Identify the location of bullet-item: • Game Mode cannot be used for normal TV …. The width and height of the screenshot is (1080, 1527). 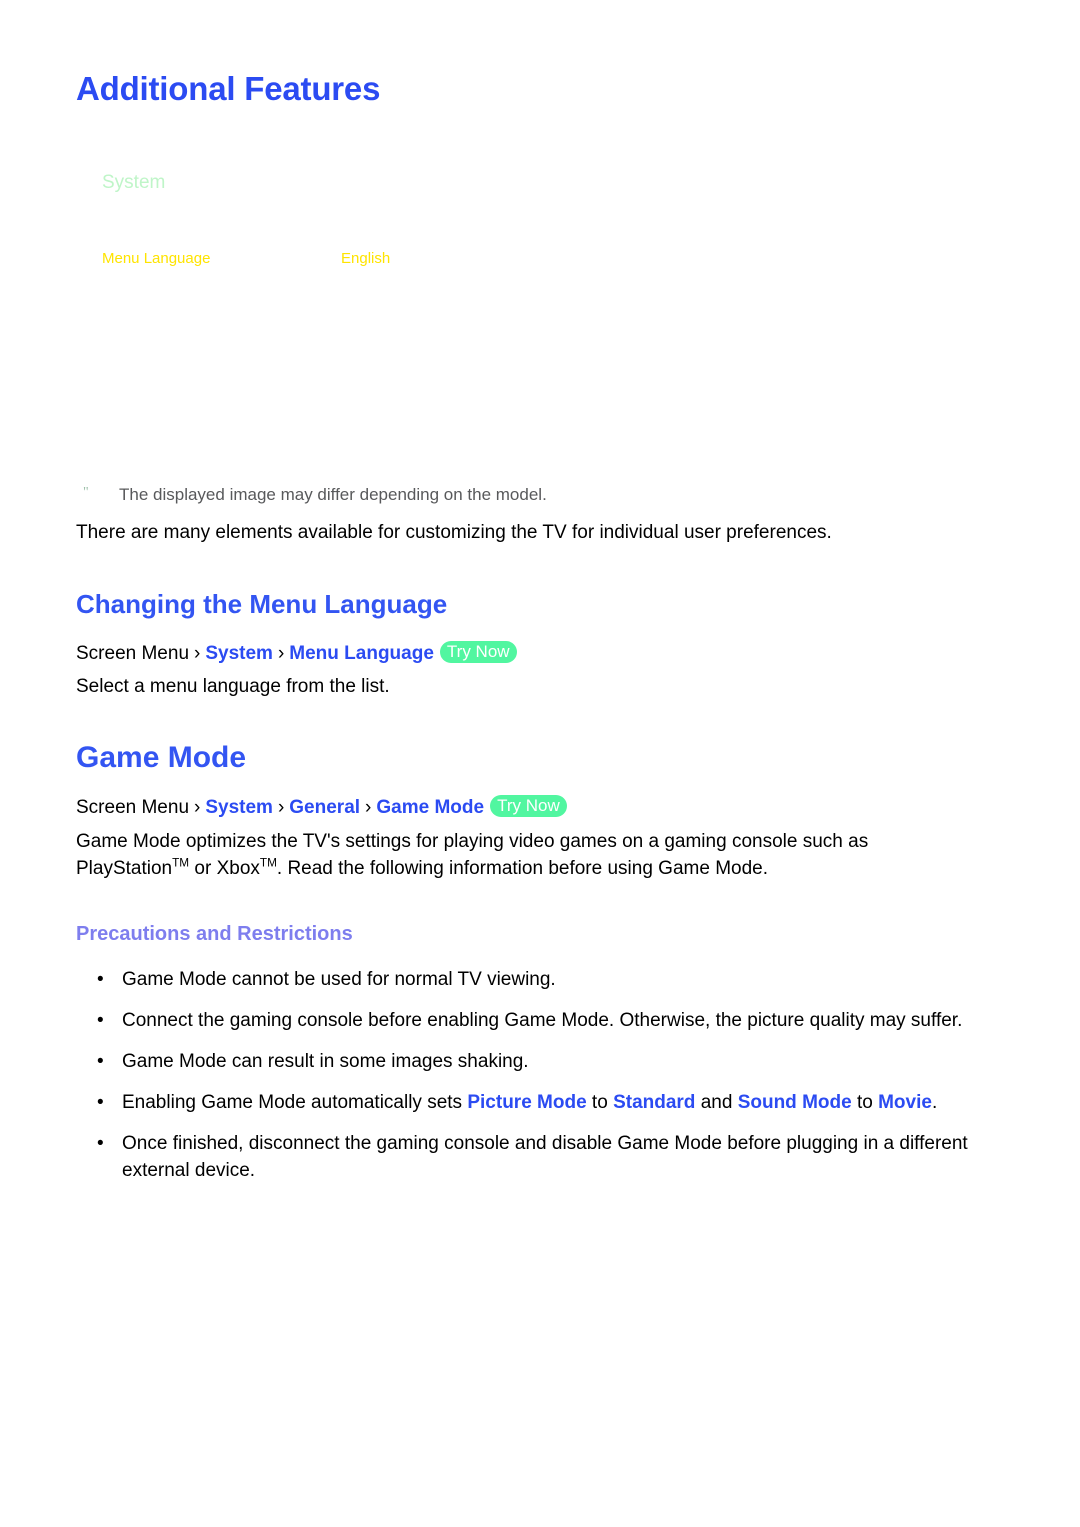
(531, 979).